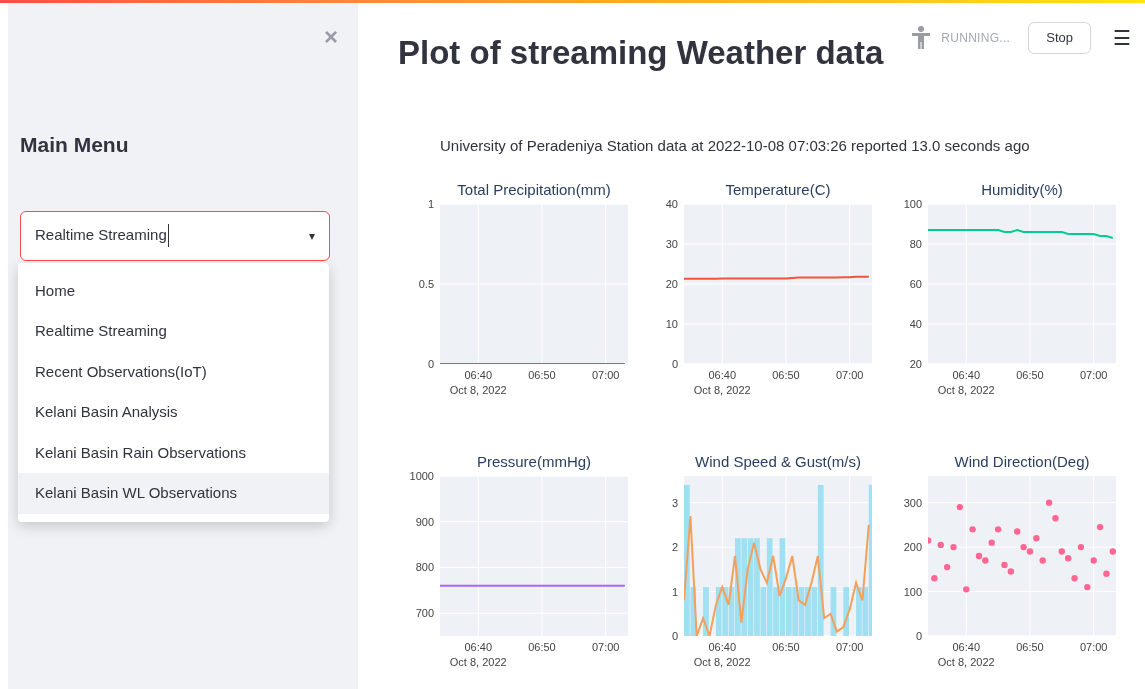 Image resolution: width=1145 pixels, height=689 pixels. What do you see at coordinates (102, 235) in the screenshot?
I see `select-value: Realtime Streaming` at bounding box center [102, 235].